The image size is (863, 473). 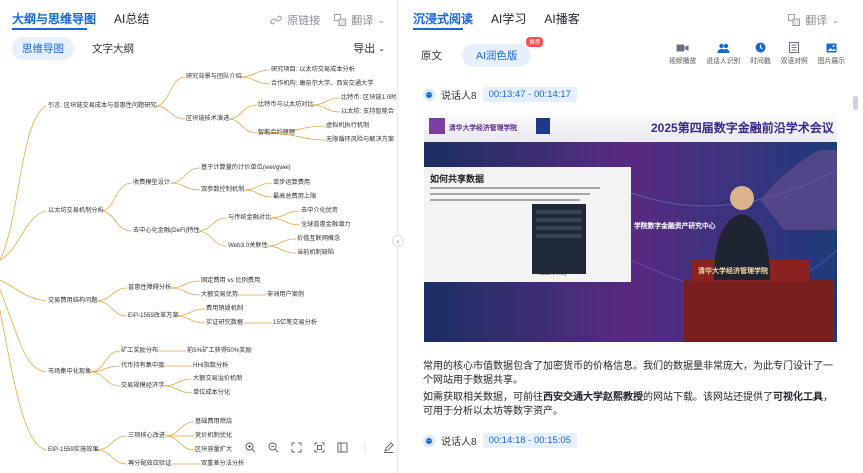 I want to click on mindmap-node: 虚拟机执行机制, so click(x=347, y=126).